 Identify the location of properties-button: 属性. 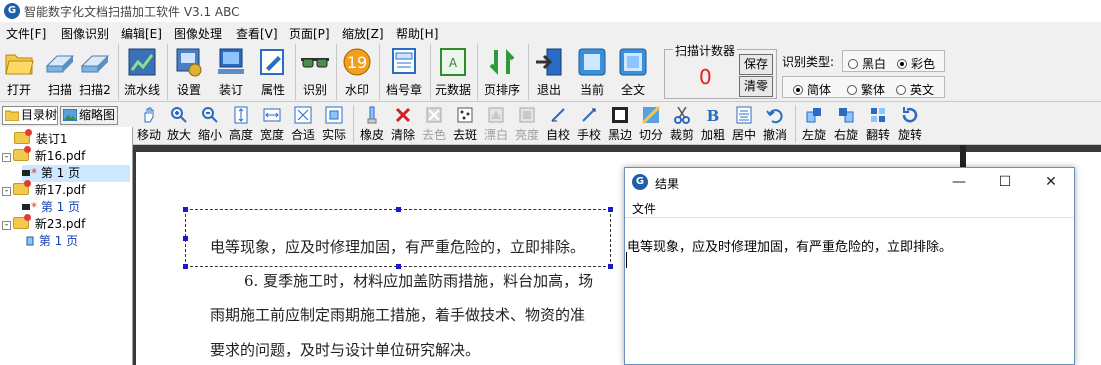
(273, 72).